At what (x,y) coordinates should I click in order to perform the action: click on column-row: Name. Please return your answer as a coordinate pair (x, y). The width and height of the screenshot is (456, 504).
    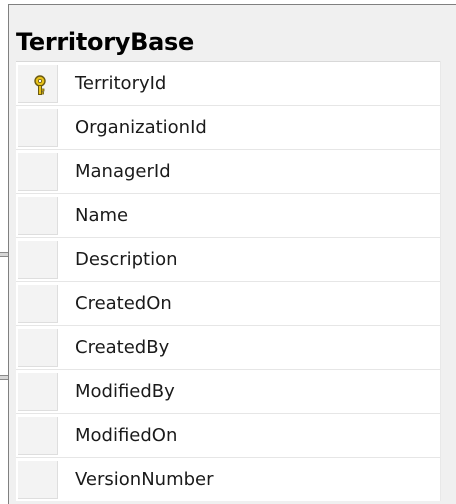
    Looking at the image, I should click on (228, 216).